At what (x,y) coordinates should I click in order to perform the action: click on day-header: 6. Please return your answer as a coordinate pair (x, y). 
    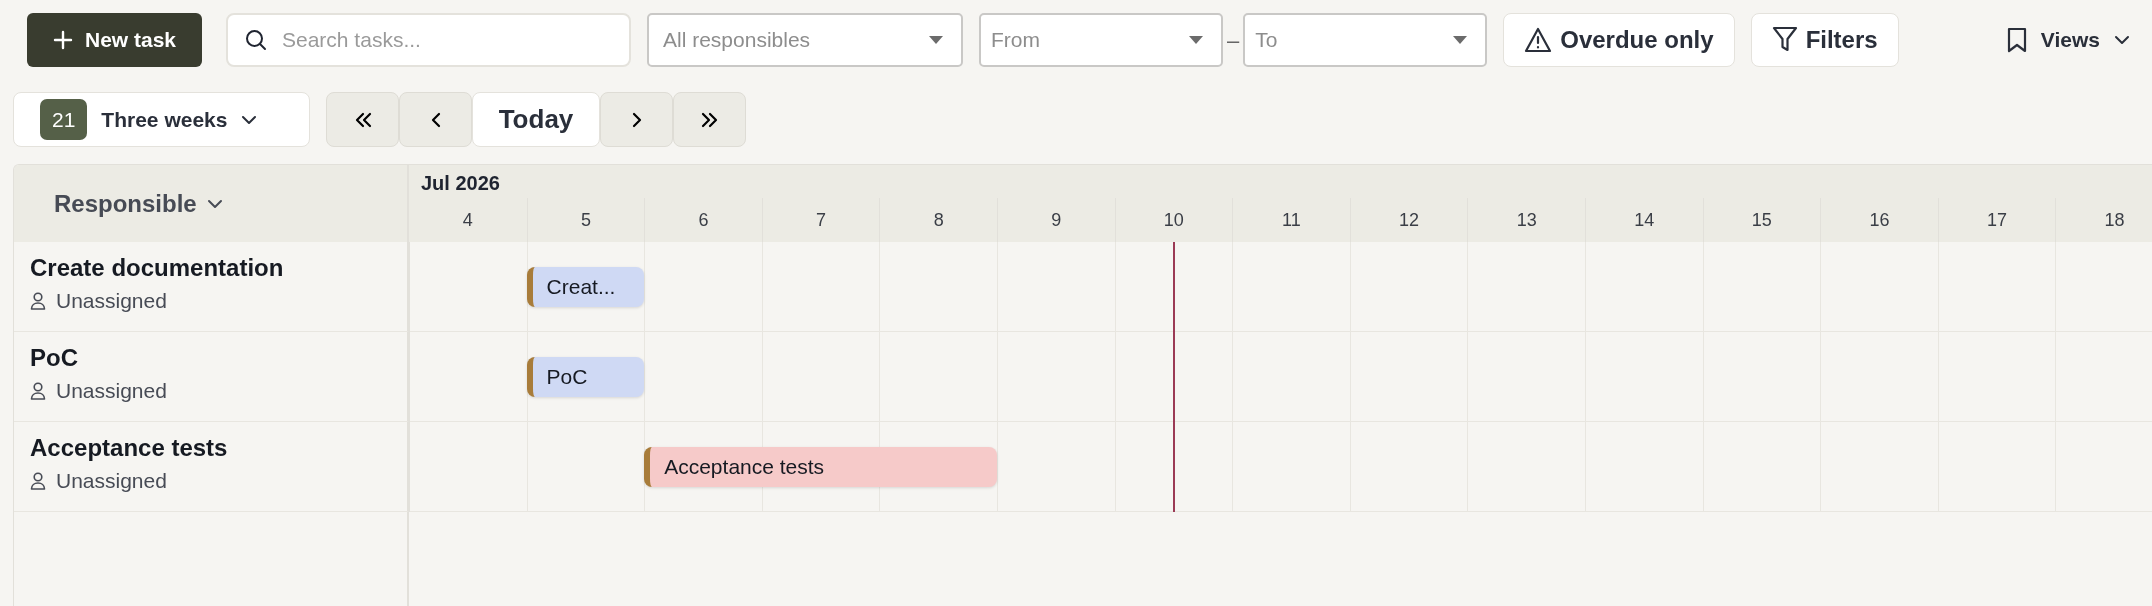
    Looking at the image, I should click on (703, 220).